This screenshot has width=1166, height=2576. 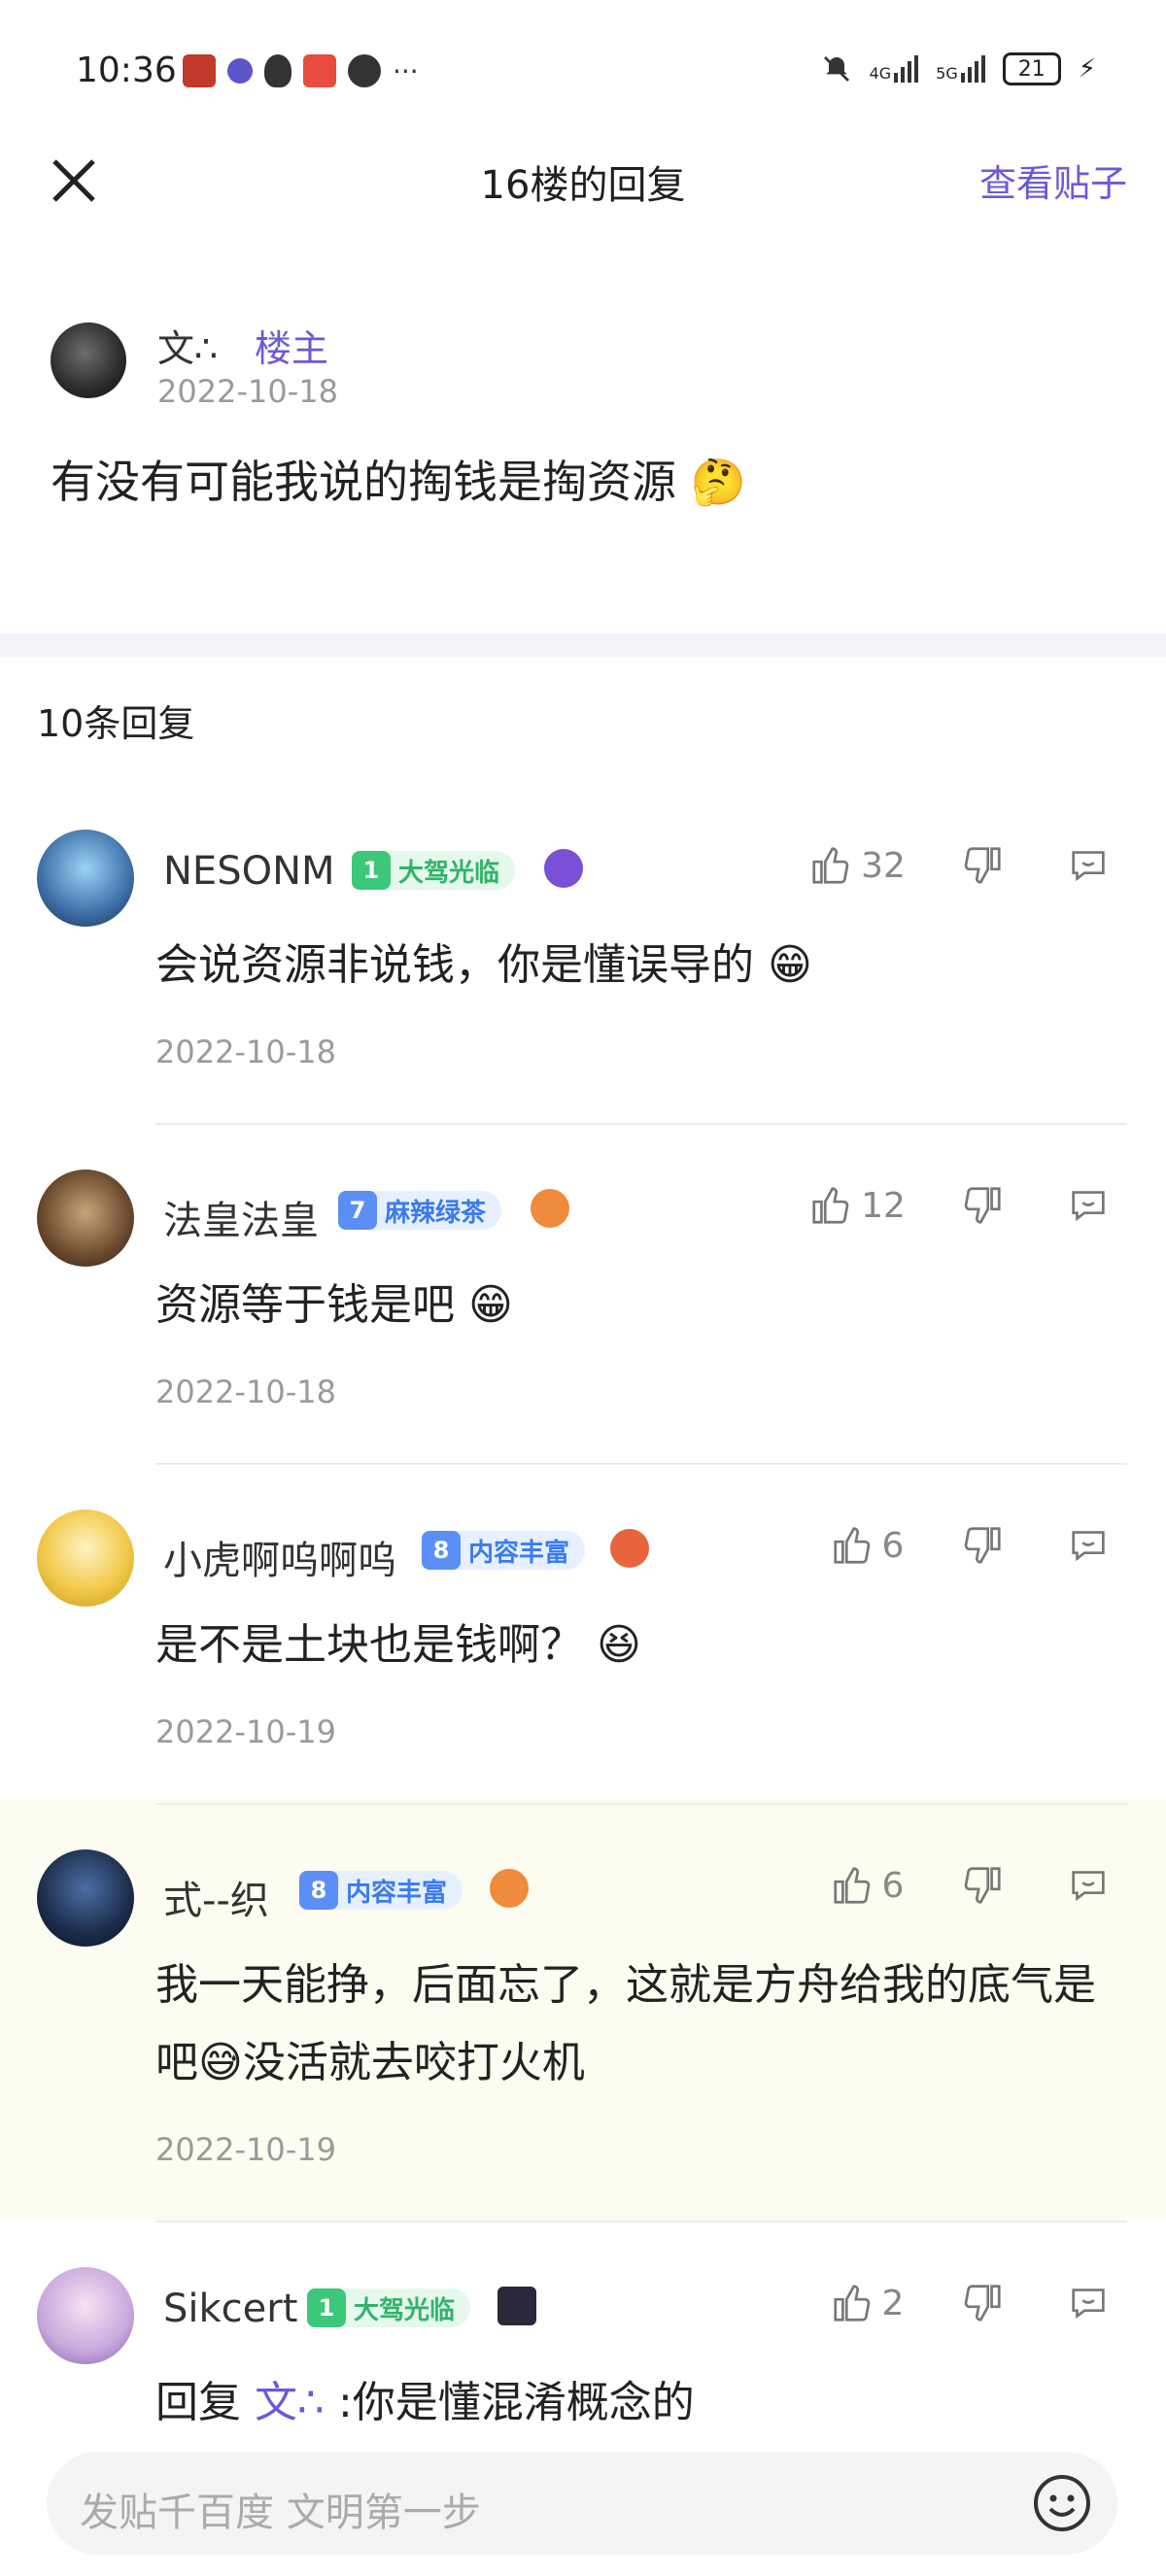 What do you see at coordinates (583, 184) in the screenshot?
I see `title-bar: 16楼的回复 查看贴子` at bounding box center [583, 184].